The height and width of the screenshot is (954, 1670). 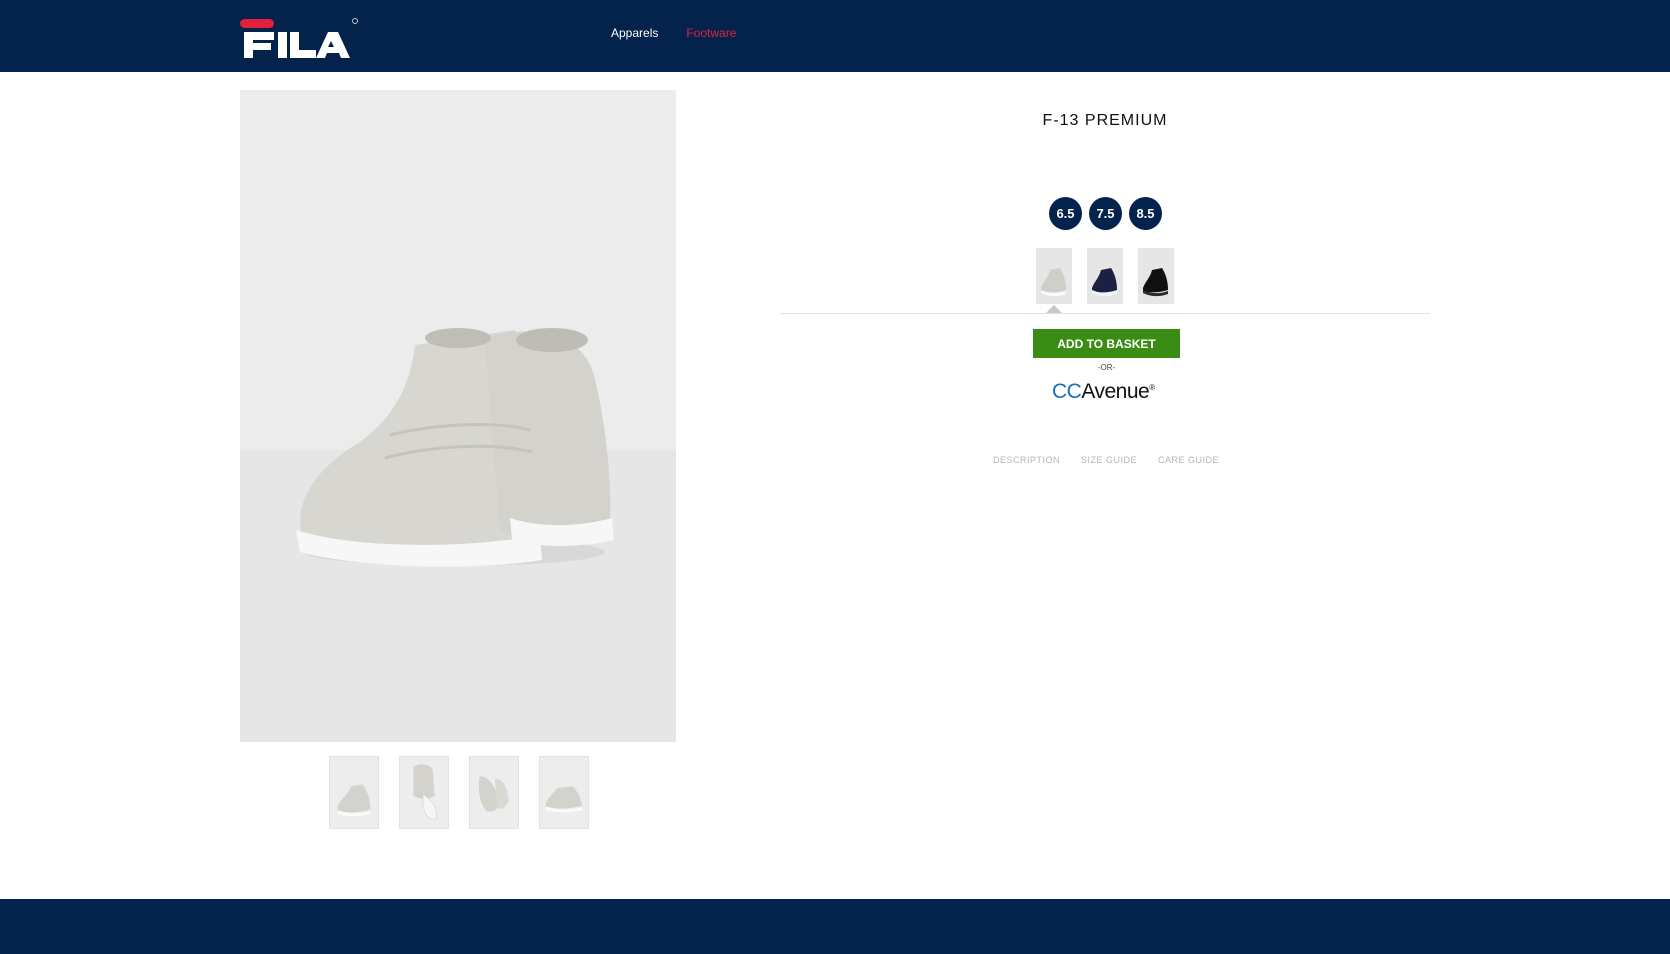 What do you see at coordinates (1106, 367) in the screenshot?
I see `or-separator: -OR-` at bounding box center [1106, 367].